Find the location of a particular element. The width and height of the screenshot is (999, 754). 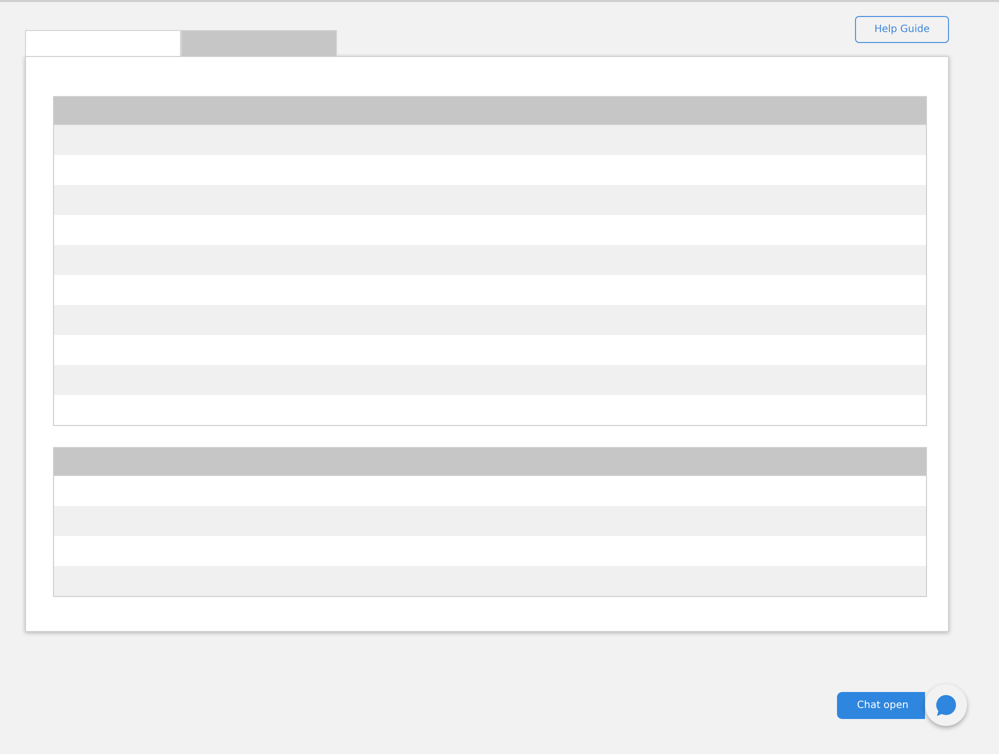

help-guide-button: Help Guide is located at coordinates (902, 29).